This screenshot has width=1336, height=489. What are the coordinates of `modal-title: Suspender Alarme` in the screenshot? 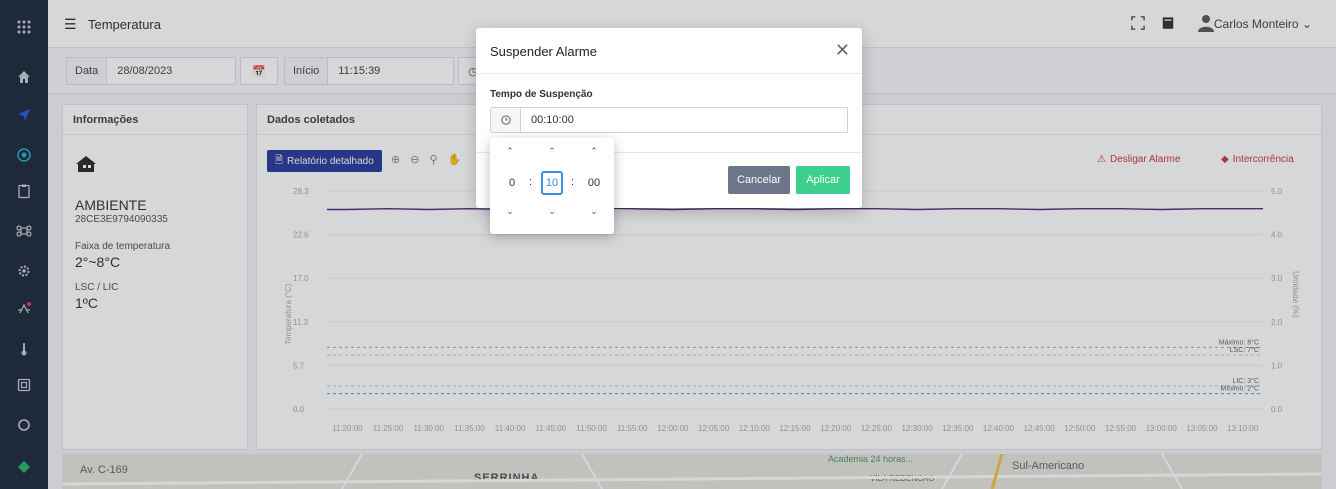 It's located at (543, 51).